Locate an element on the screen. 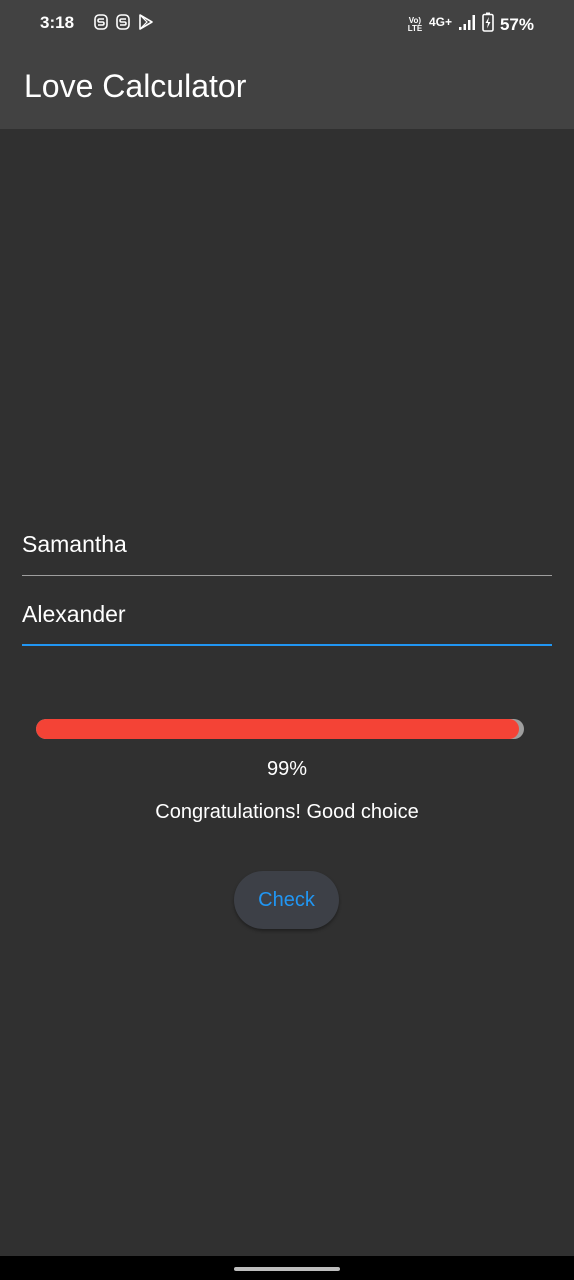  first-name-underline is located at coordinates (287, 575).